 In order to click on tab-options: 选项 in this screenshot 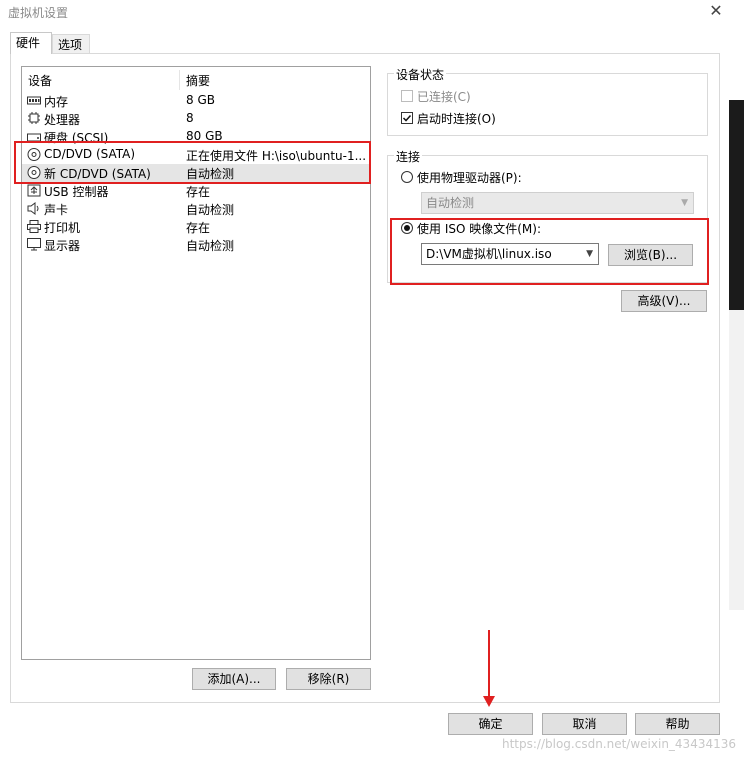, I will do `click(71, 44)`.